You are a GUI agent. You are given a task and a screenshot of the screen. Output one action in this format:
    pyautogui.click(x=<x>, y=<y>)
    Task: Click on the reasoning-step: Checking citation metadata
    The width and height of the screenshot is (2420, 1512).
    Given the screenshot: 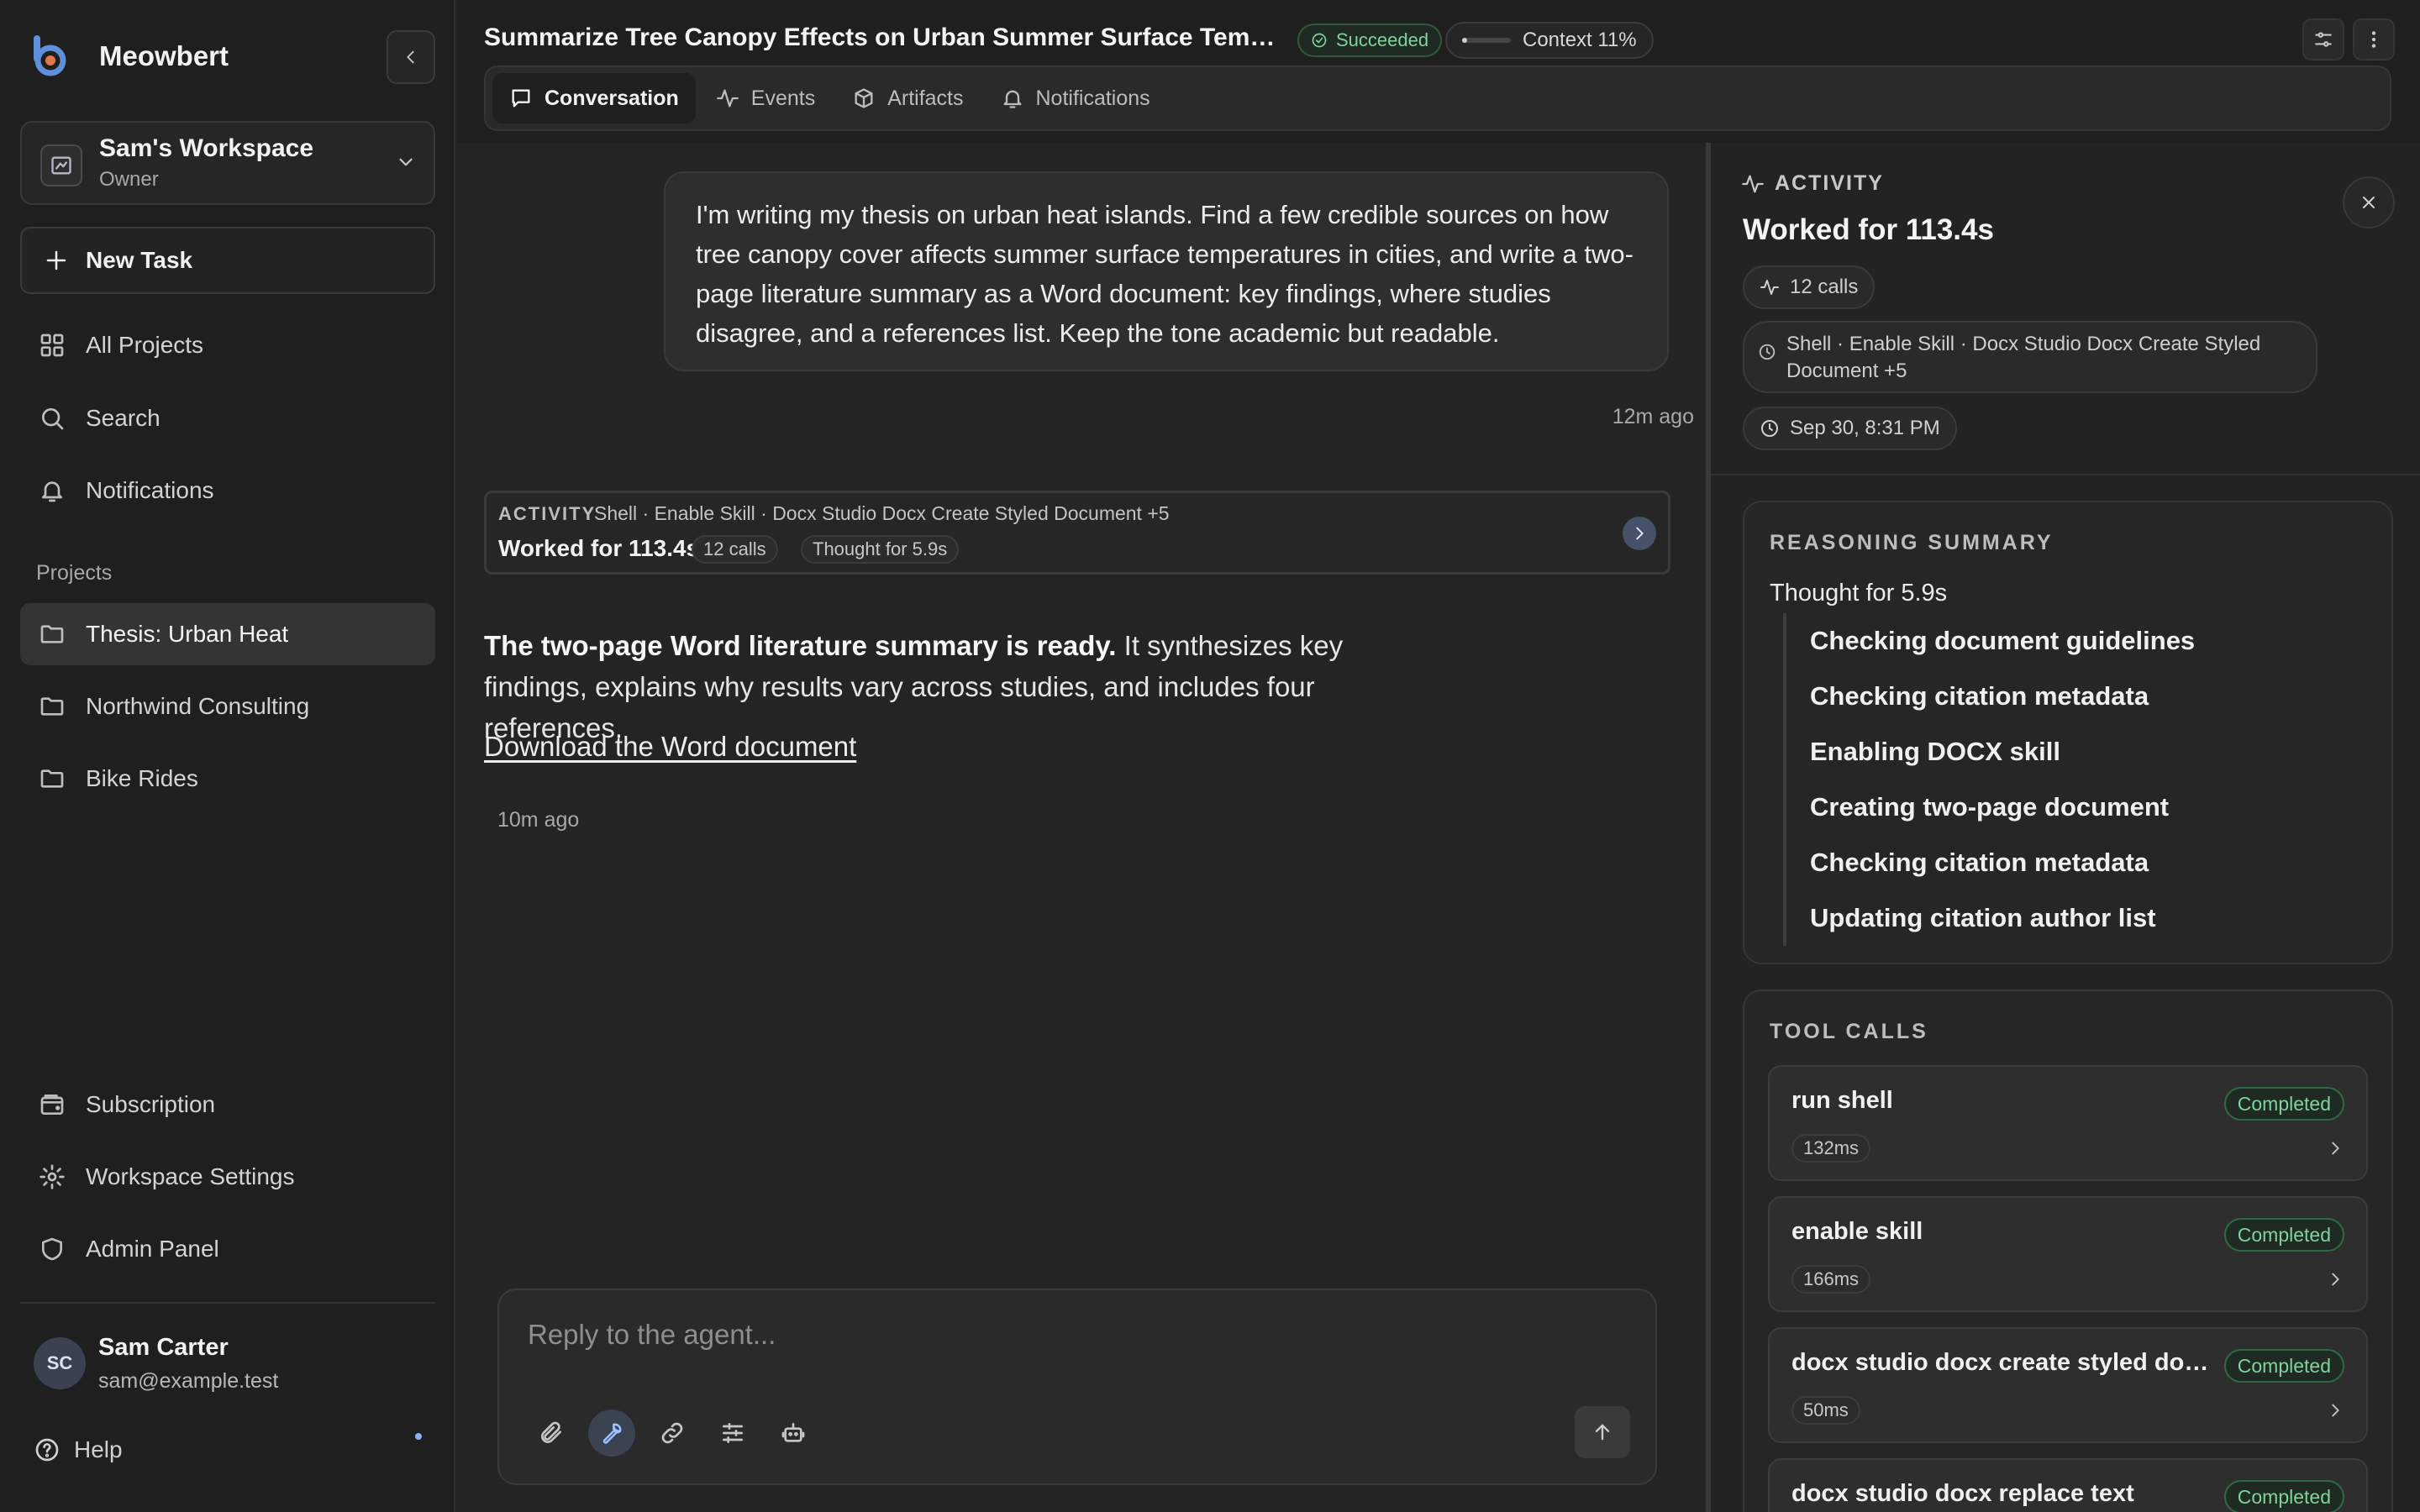 What is the action you would take?
    pyautogui.click(x=1980, y=696)
    